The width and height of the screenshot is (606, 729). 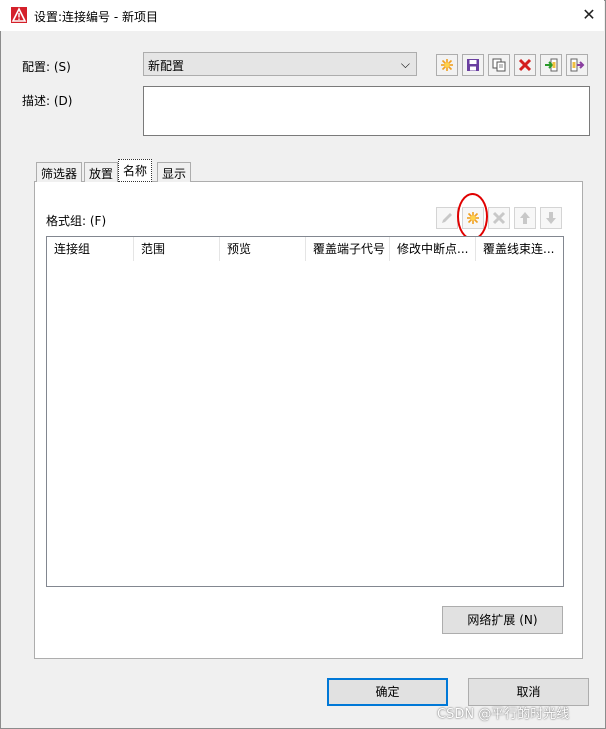 I want to click on title-bar: 设置:连接编号 - 新项目 ✕, so click(x=302, y=15).